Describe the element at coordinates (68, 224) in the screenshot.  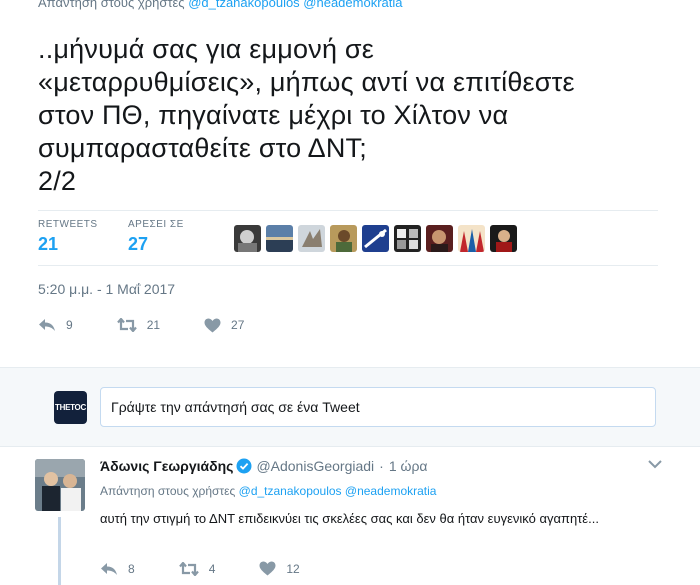
I see `retweets-label: RETWEETS` at that location.